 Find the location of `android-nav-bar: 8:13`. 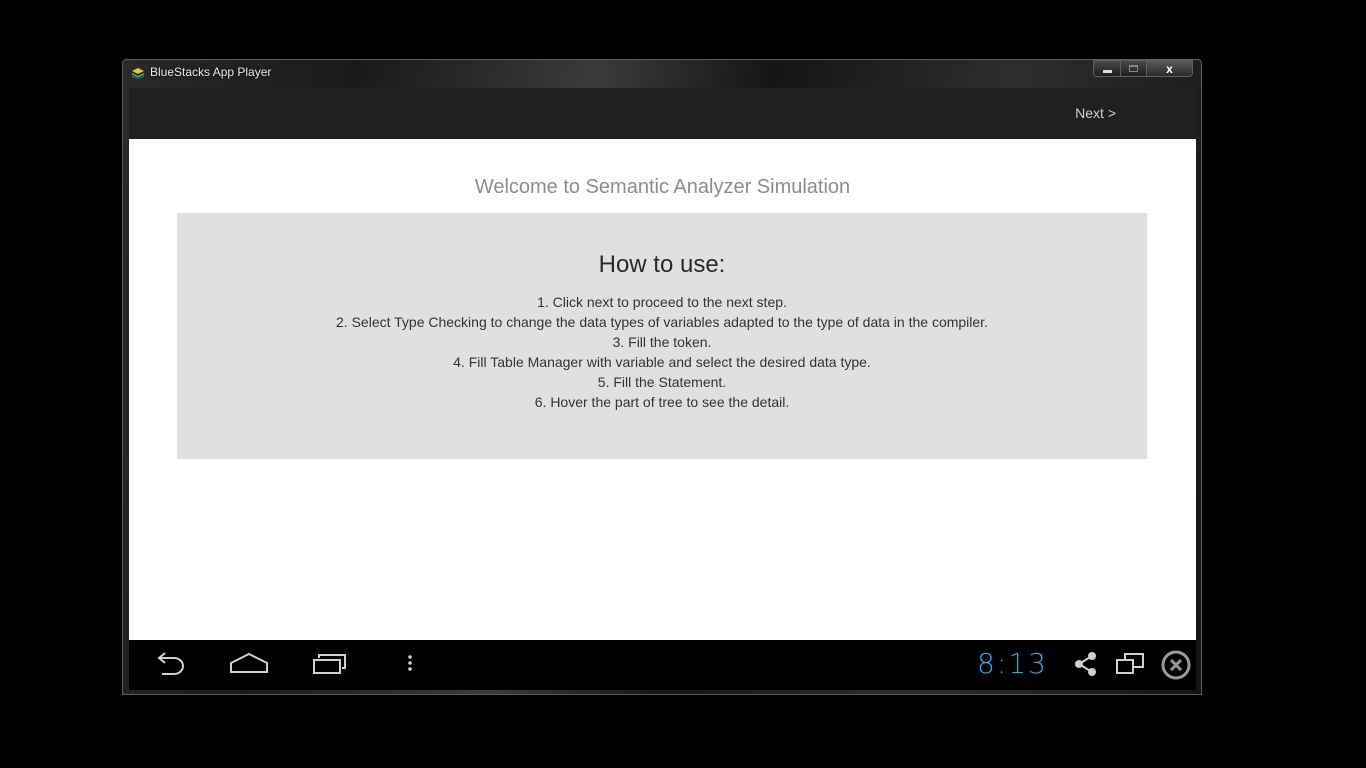

android-nav-bar: 8:13 is located at coordinates (662, 665).